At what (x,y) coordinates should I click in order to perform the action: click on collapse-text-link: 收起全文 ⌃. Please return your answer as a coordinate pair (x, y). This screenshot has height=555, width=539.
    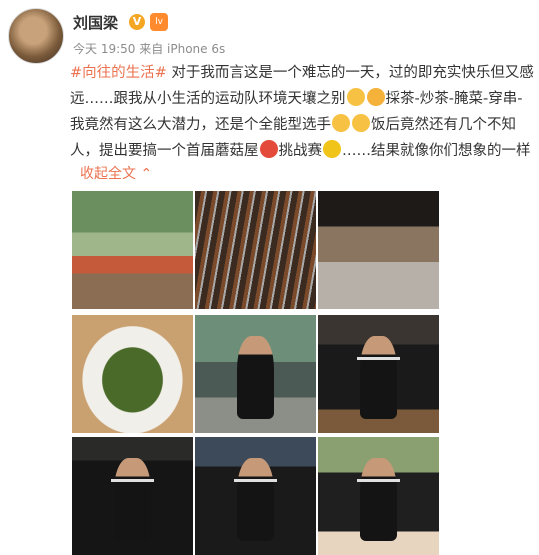
    Looking at the image, I should click on (116, 173).